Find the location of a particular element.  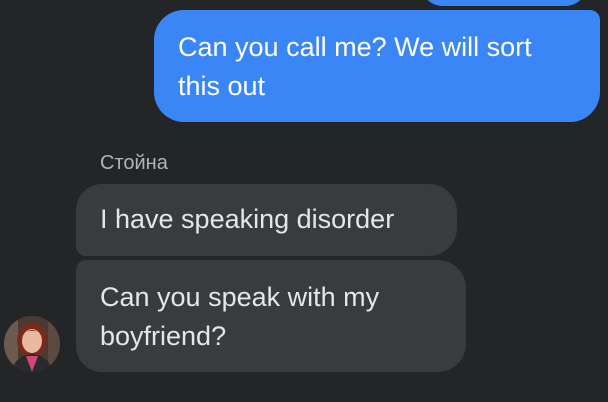

avatar-icon is located at coordinates (32, 344).